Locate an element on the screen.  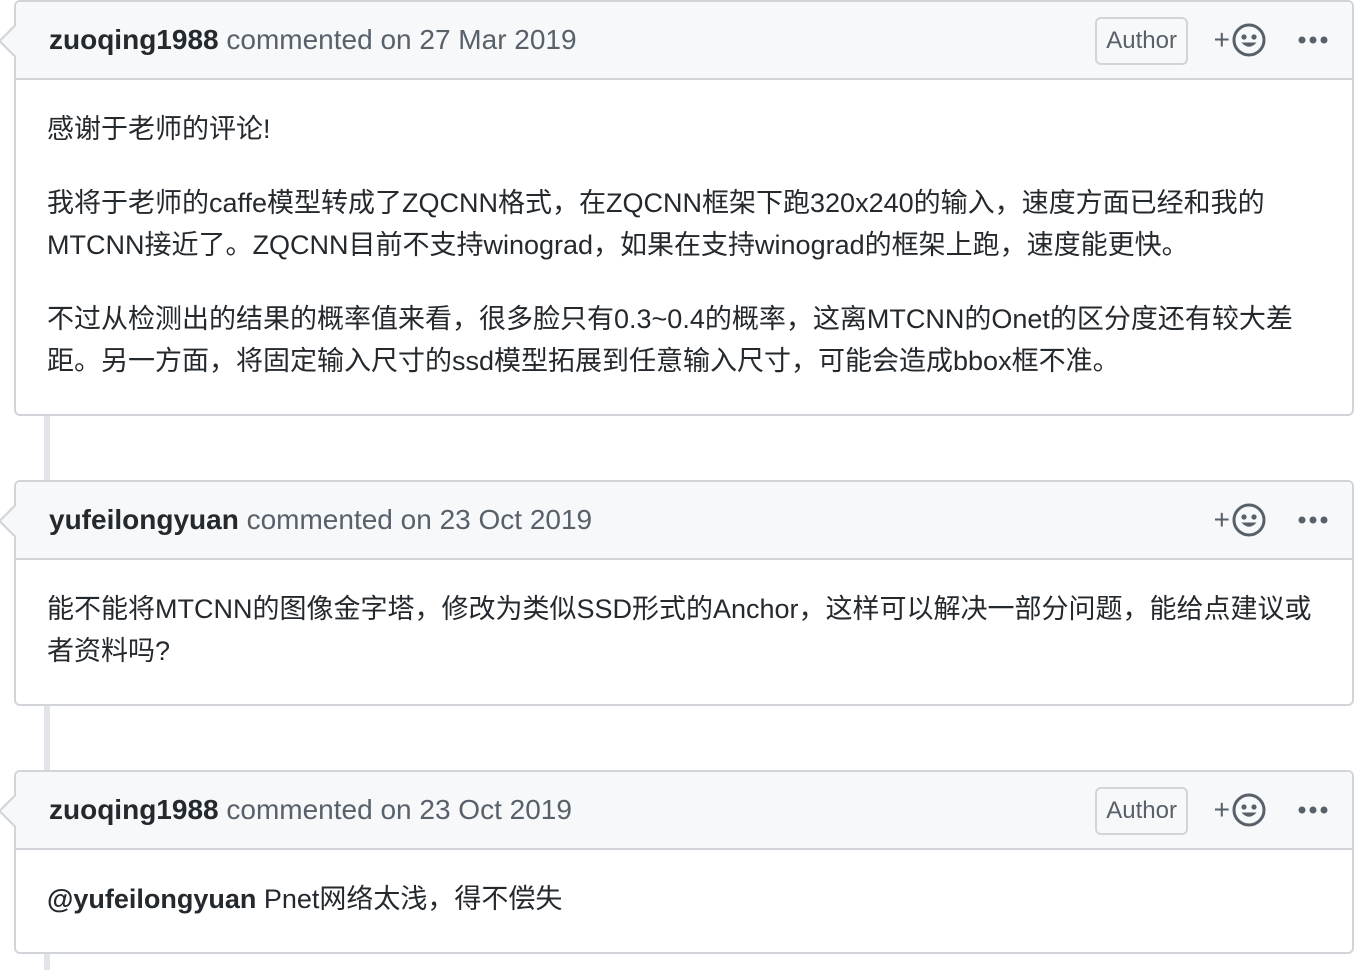
comment-text: Pnet网络太浅，得不偿失 is located at coordinates (413, 899).